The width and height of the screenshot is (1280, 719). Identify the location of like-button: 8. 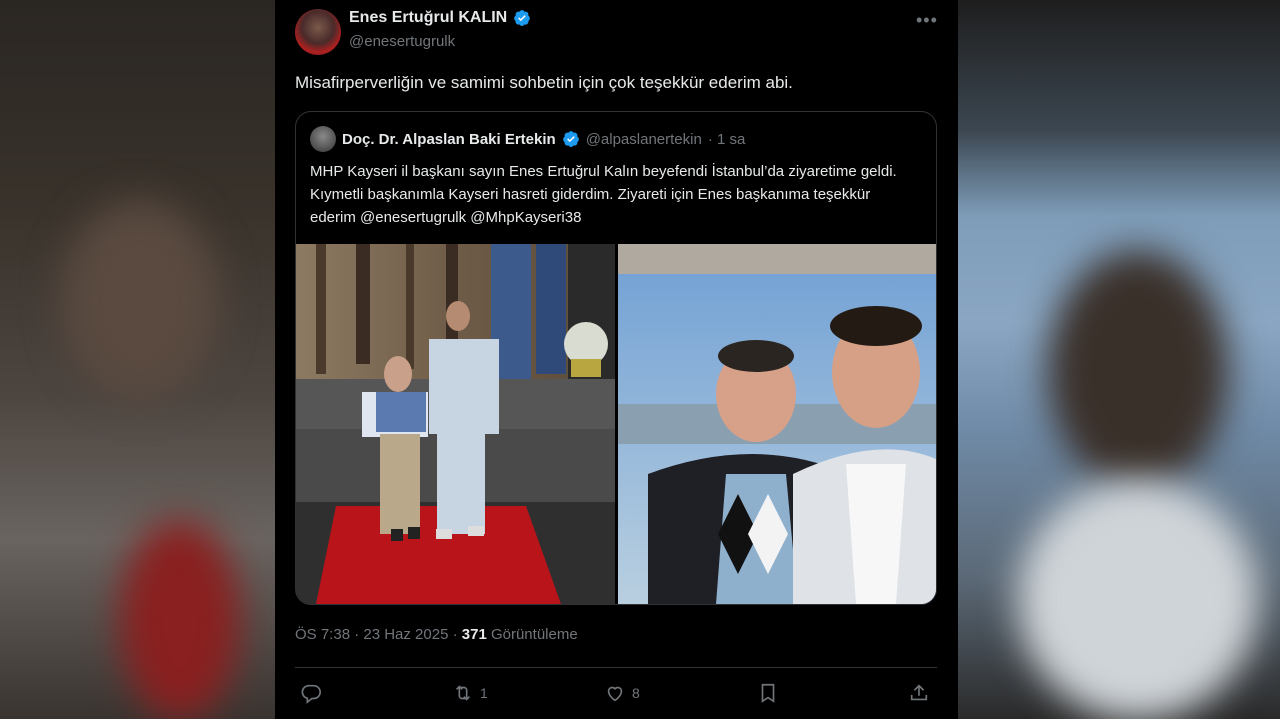
(622, 693).